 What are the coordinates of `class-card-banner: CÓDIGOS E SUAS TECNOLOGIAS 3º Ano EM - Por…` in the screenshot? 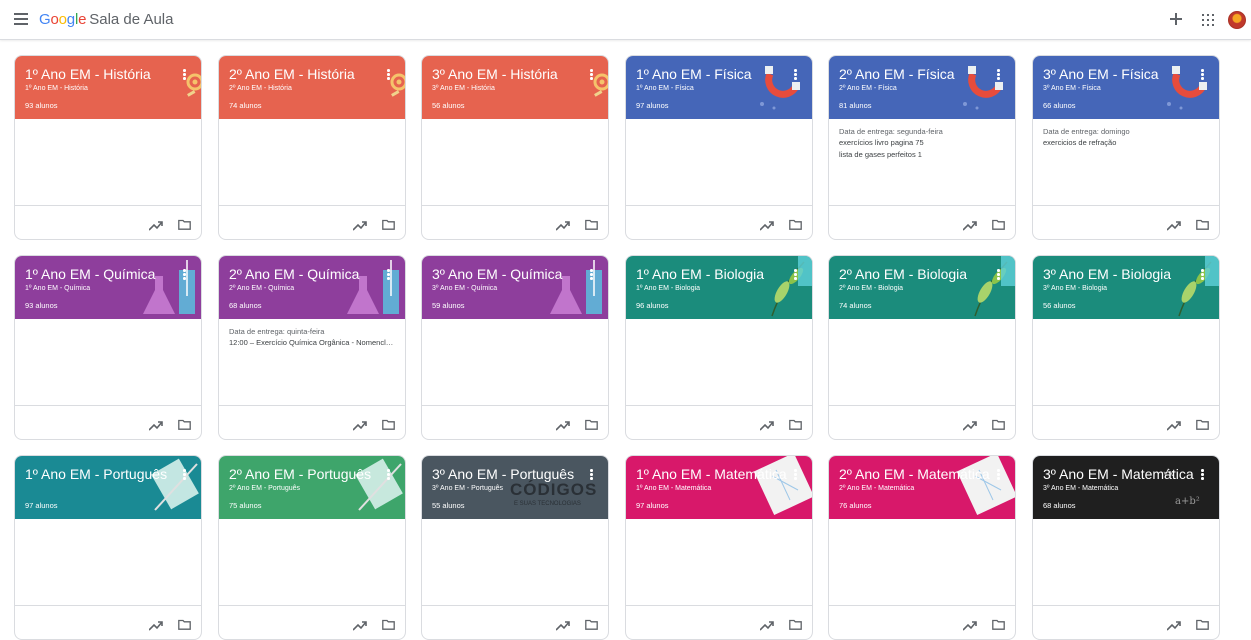 It's located at (515, 487).